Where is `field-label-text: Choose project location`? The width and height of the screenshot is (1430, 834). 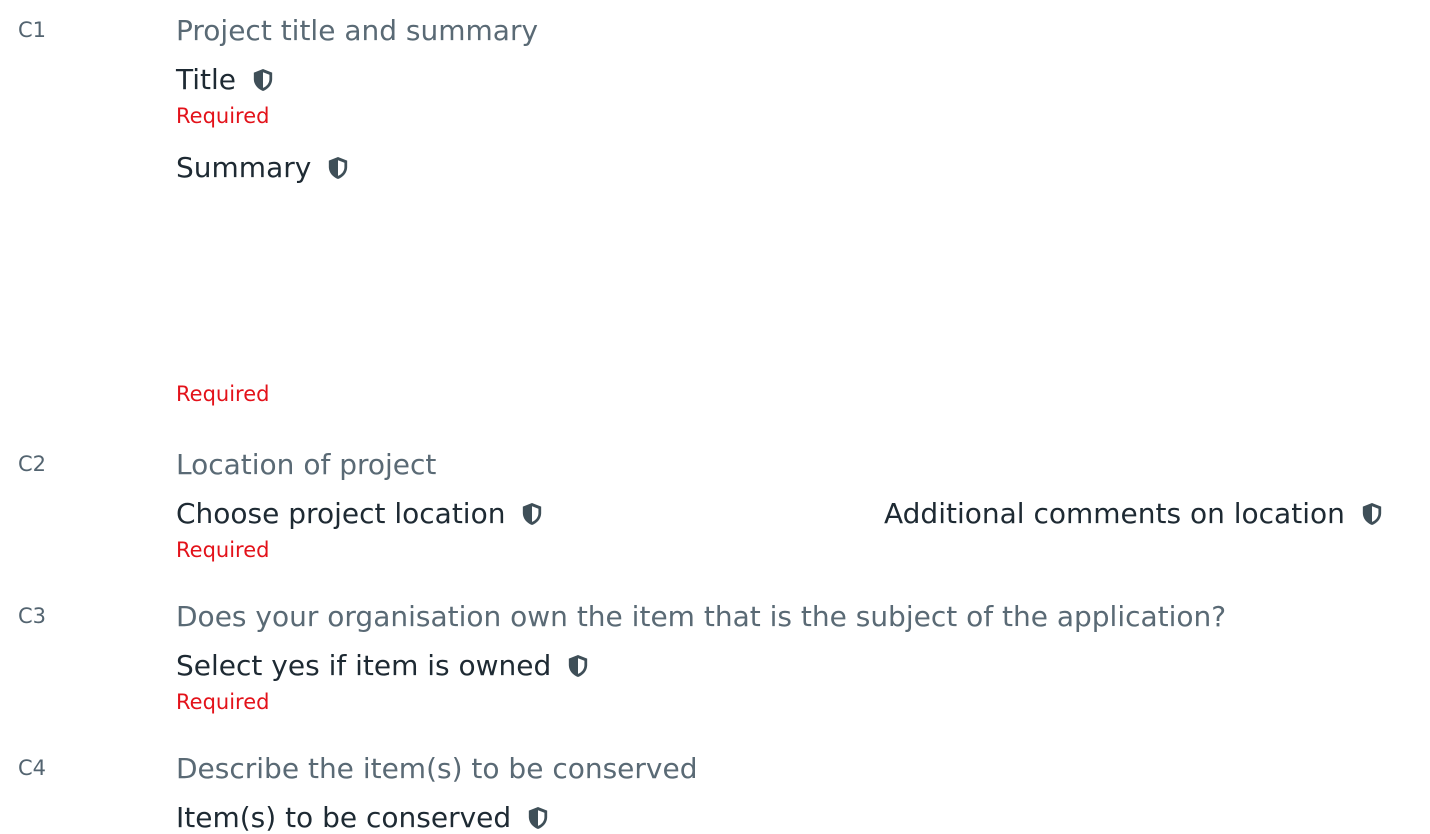
field-label-text: Choose project location is located at coordinates (341, 513).